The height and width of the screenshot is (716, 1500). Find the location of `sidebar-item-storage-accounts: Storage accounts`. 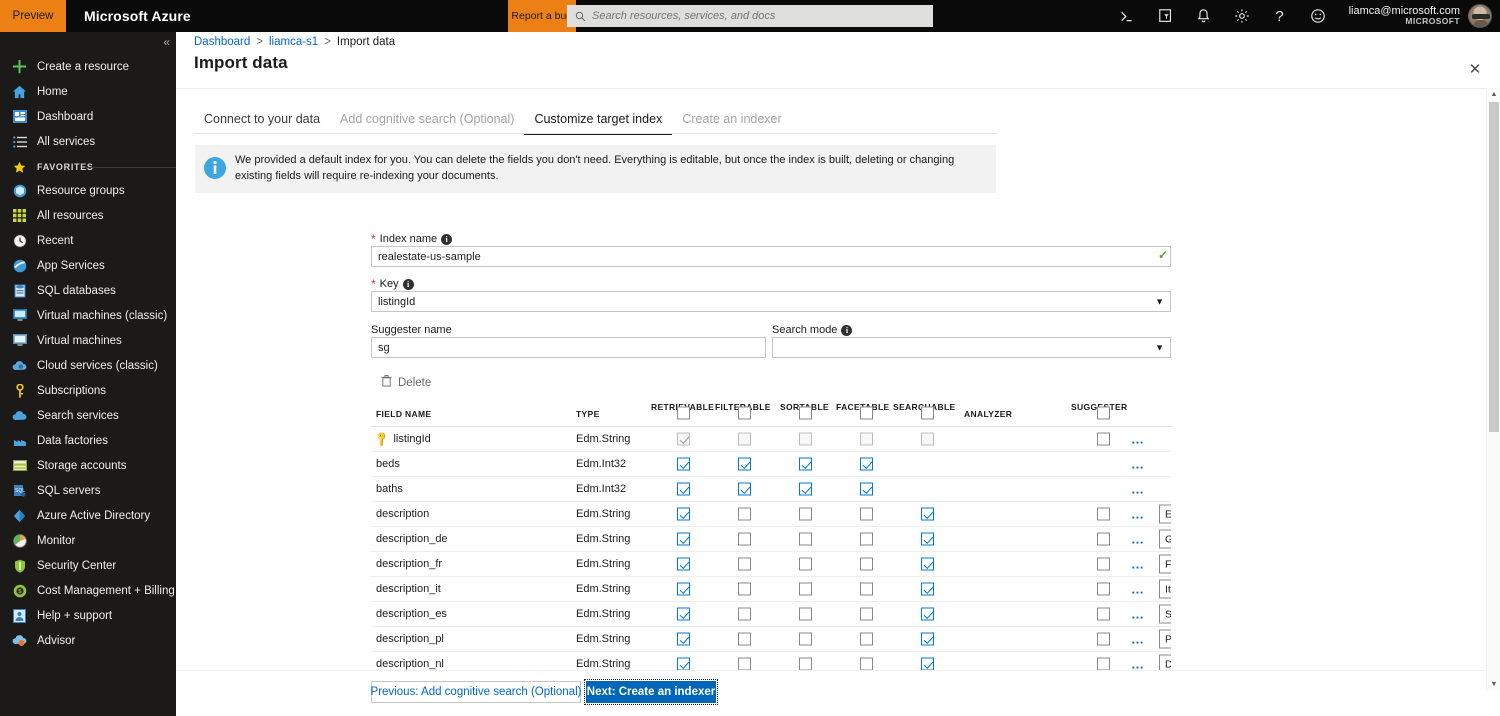

sidebar-item-storage-accounts: Storage accounts is located at coordinates (88, 465).